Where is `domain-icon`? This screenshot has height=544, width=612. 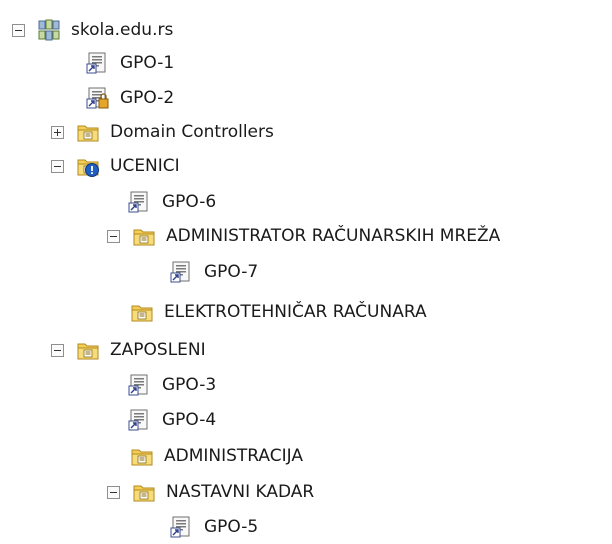
domain-icon is located at coordinates (49, 30).